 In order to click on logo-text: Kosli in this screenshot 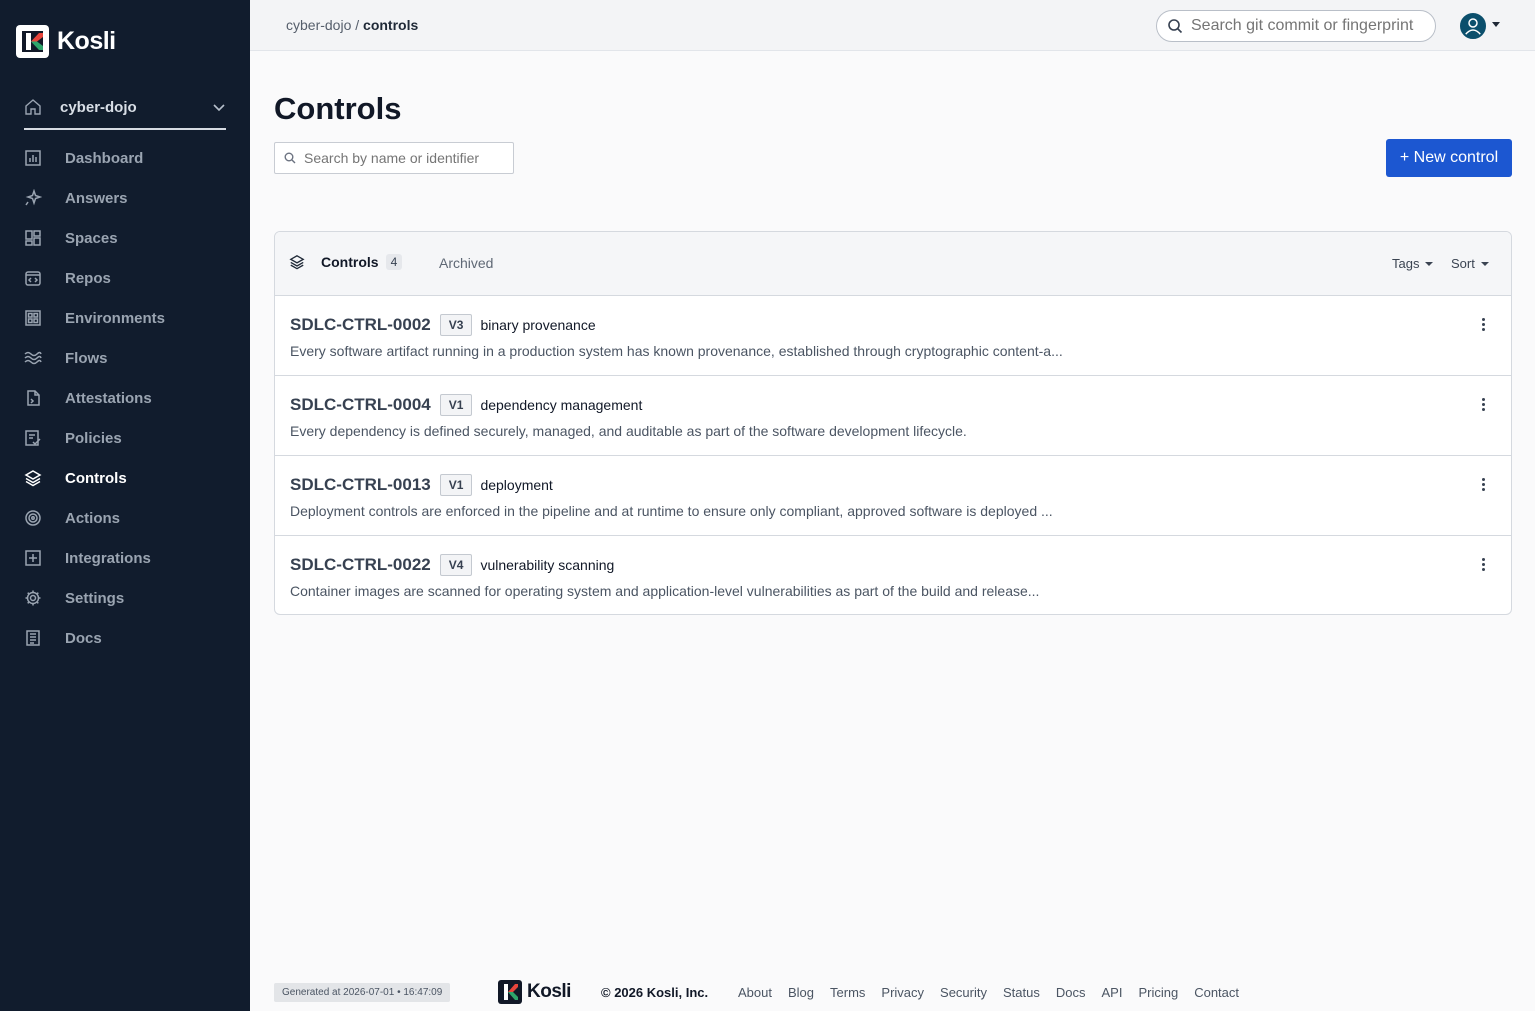, I will do `click(86, 41)`.